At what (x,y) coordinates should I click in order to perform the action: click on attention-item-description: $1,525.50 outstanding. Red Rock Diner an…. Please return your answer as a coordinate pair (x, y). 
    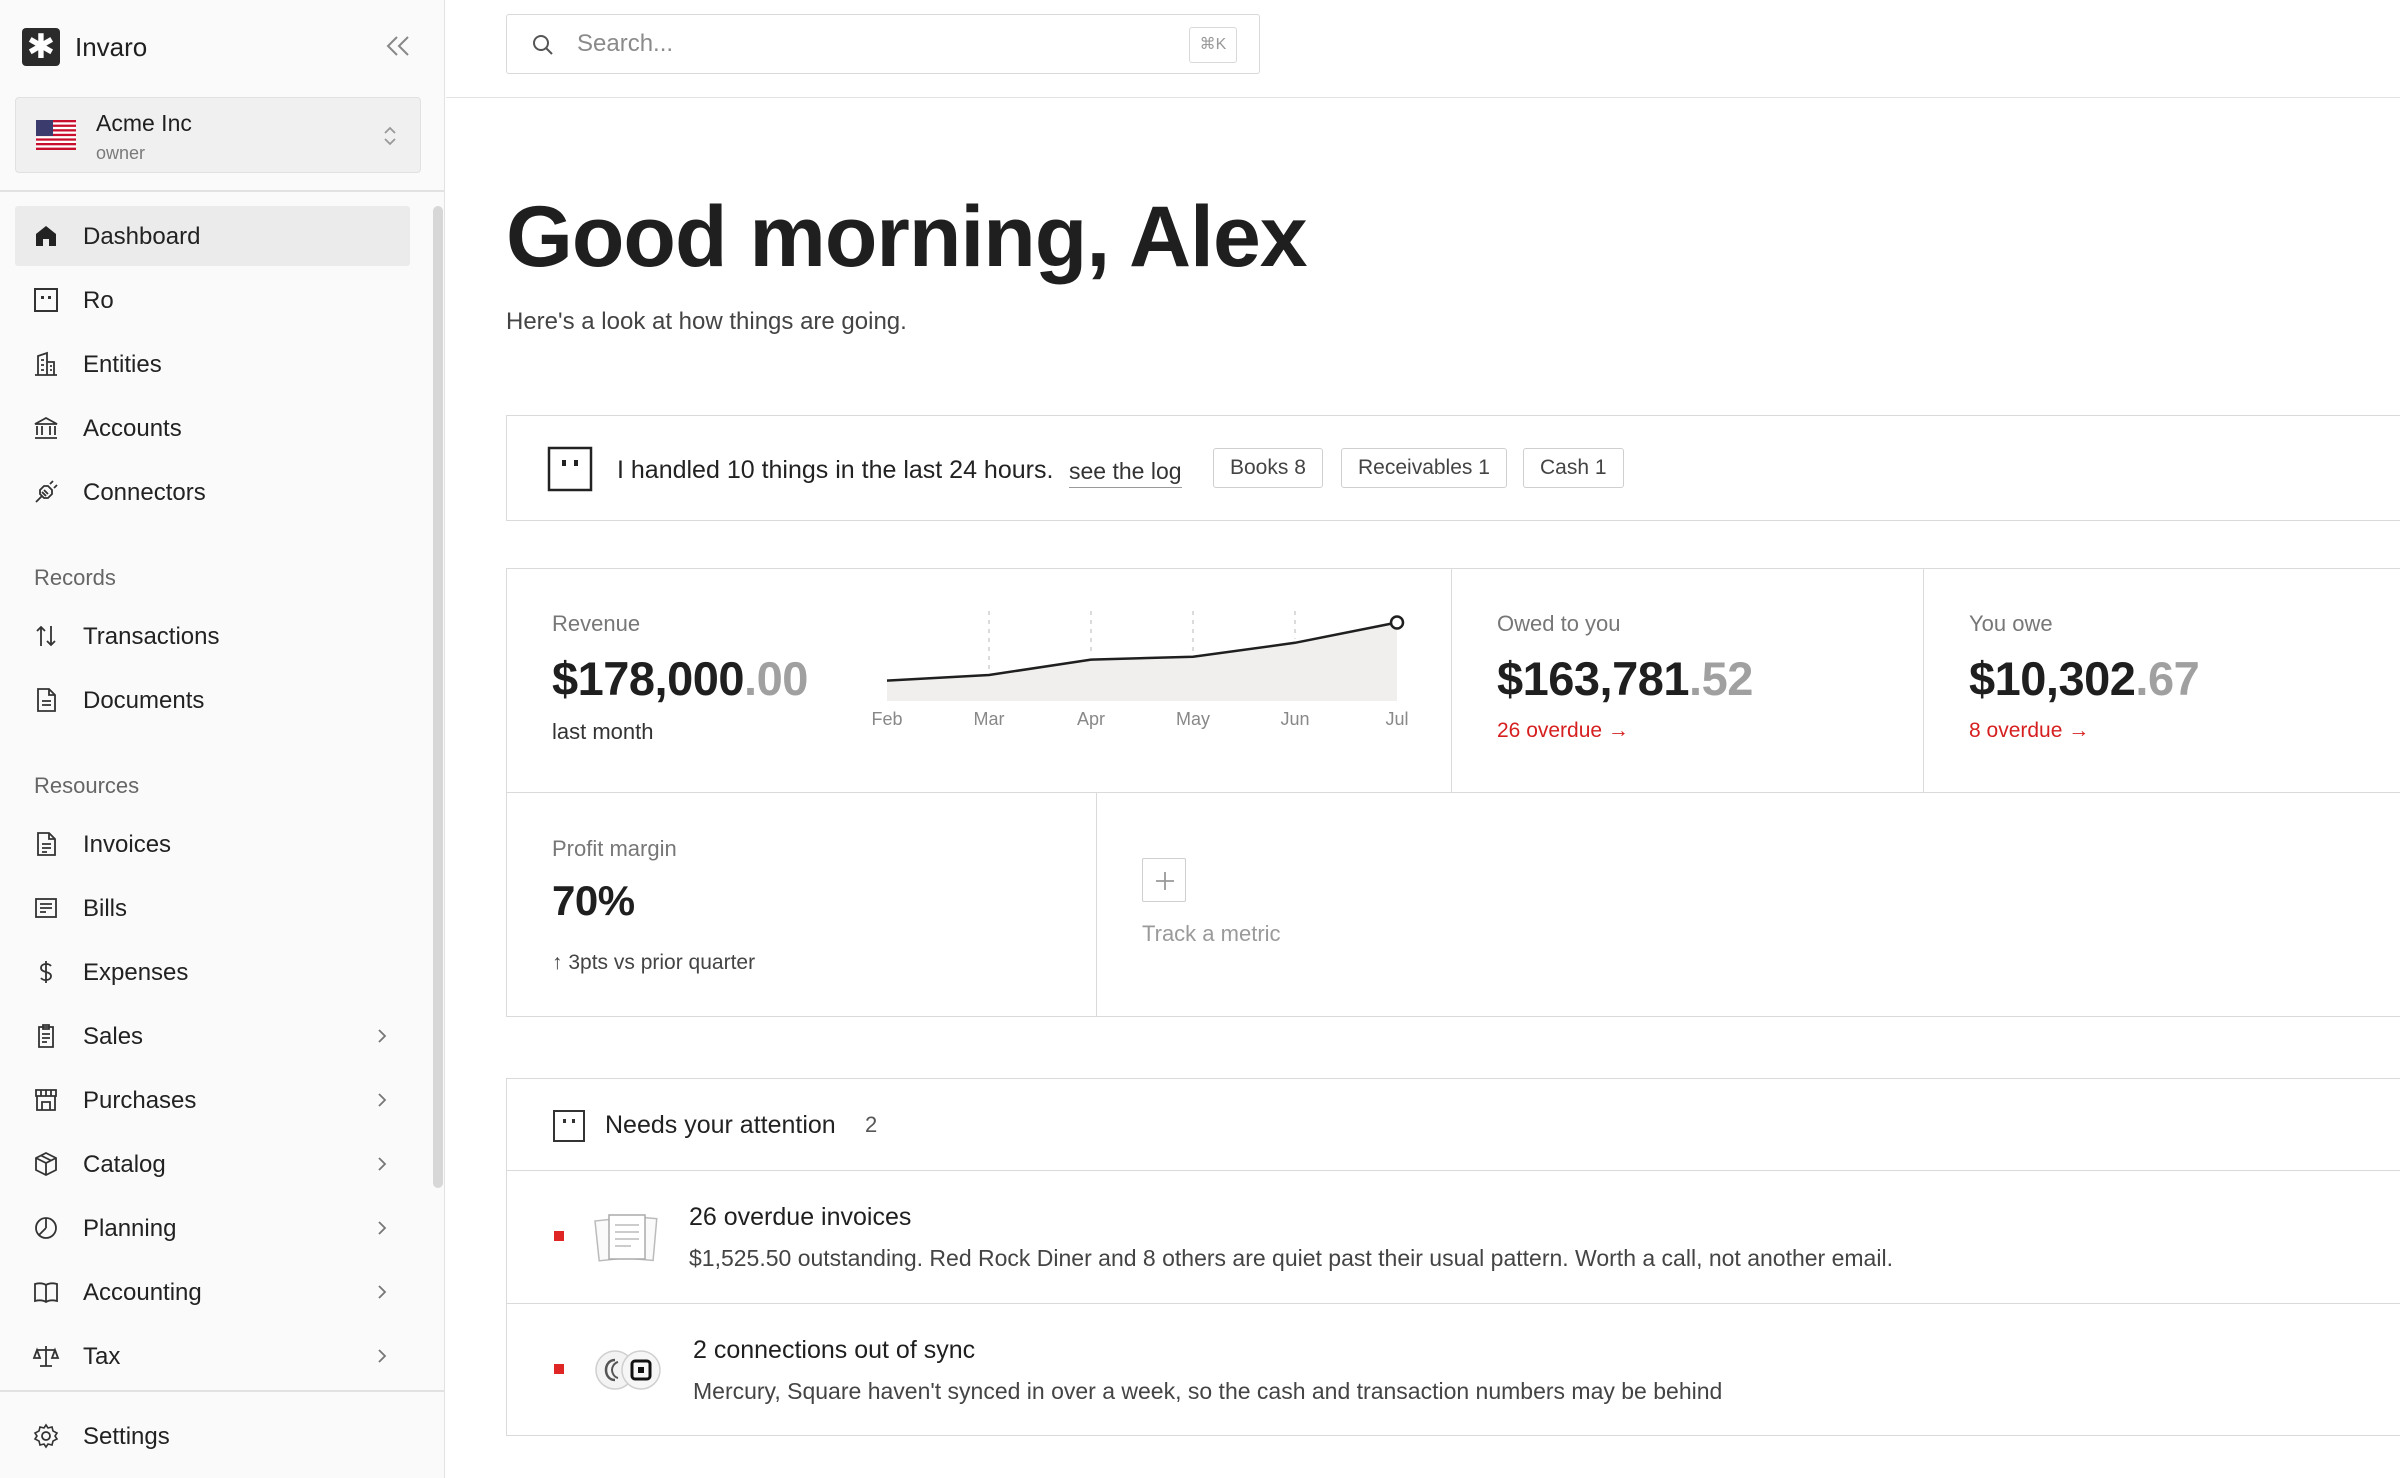
    Looking at the image, I should click on (1291, 1258).